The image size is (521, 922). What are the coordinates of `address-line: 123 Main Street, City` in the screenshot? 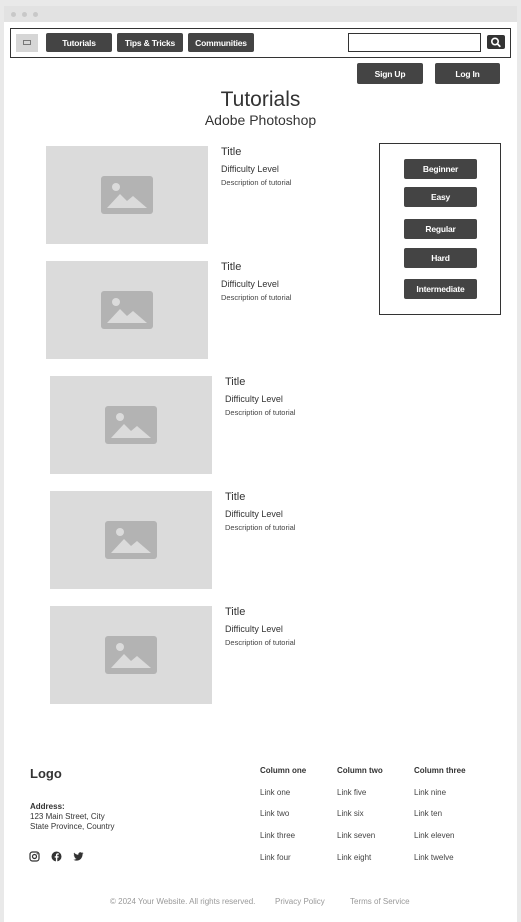 It's located at (67, 816).